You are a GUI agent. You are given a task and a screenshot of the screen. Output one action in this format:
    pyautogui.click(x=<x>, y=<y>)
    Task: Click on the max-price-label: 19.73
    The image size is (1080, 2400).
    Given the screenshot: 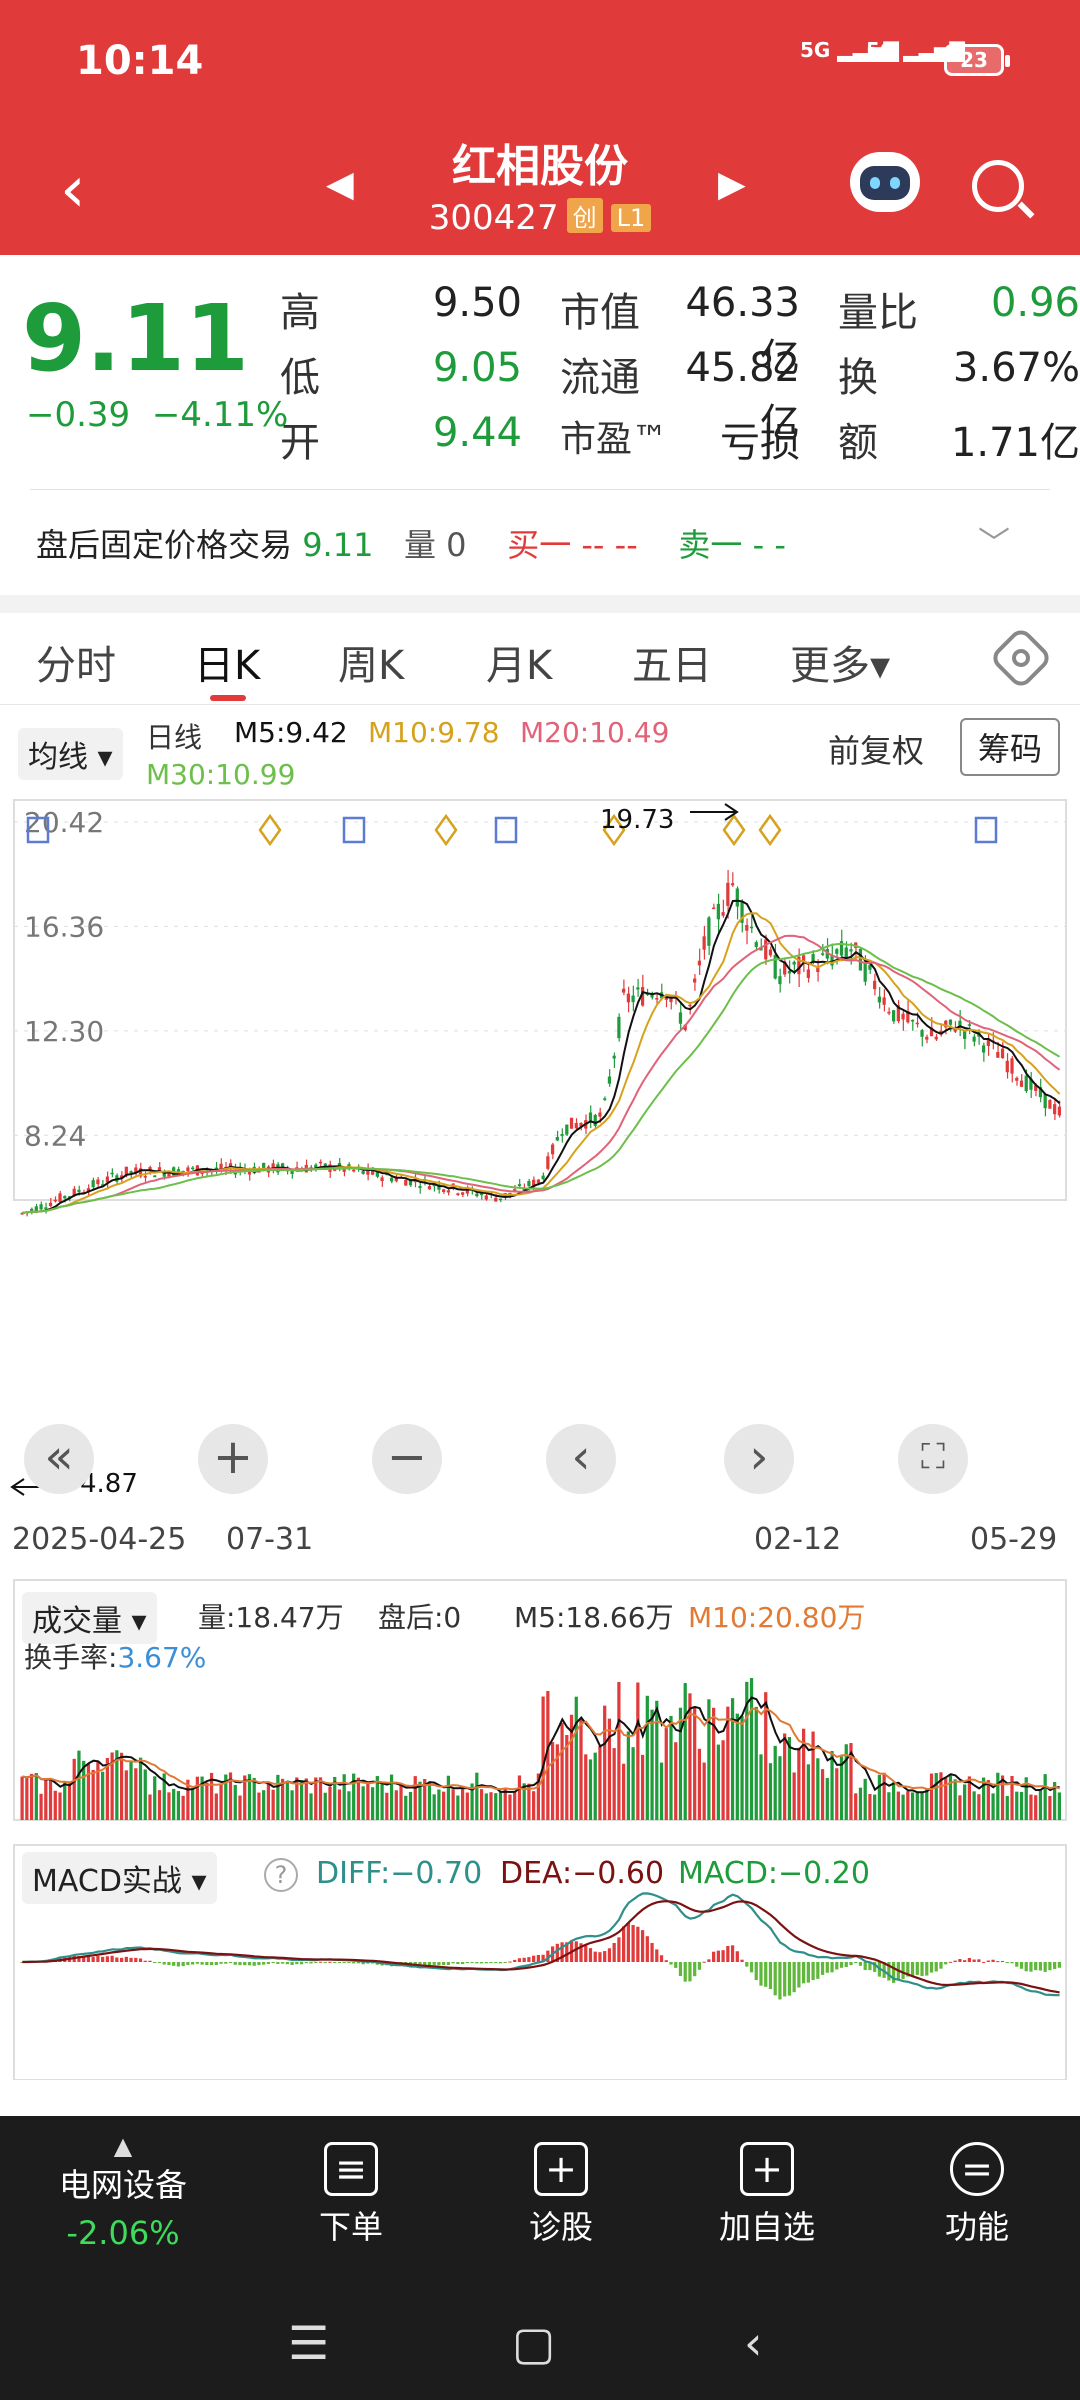 What is the action you would take?
    pyautogui.click(x=637, y=820)
    